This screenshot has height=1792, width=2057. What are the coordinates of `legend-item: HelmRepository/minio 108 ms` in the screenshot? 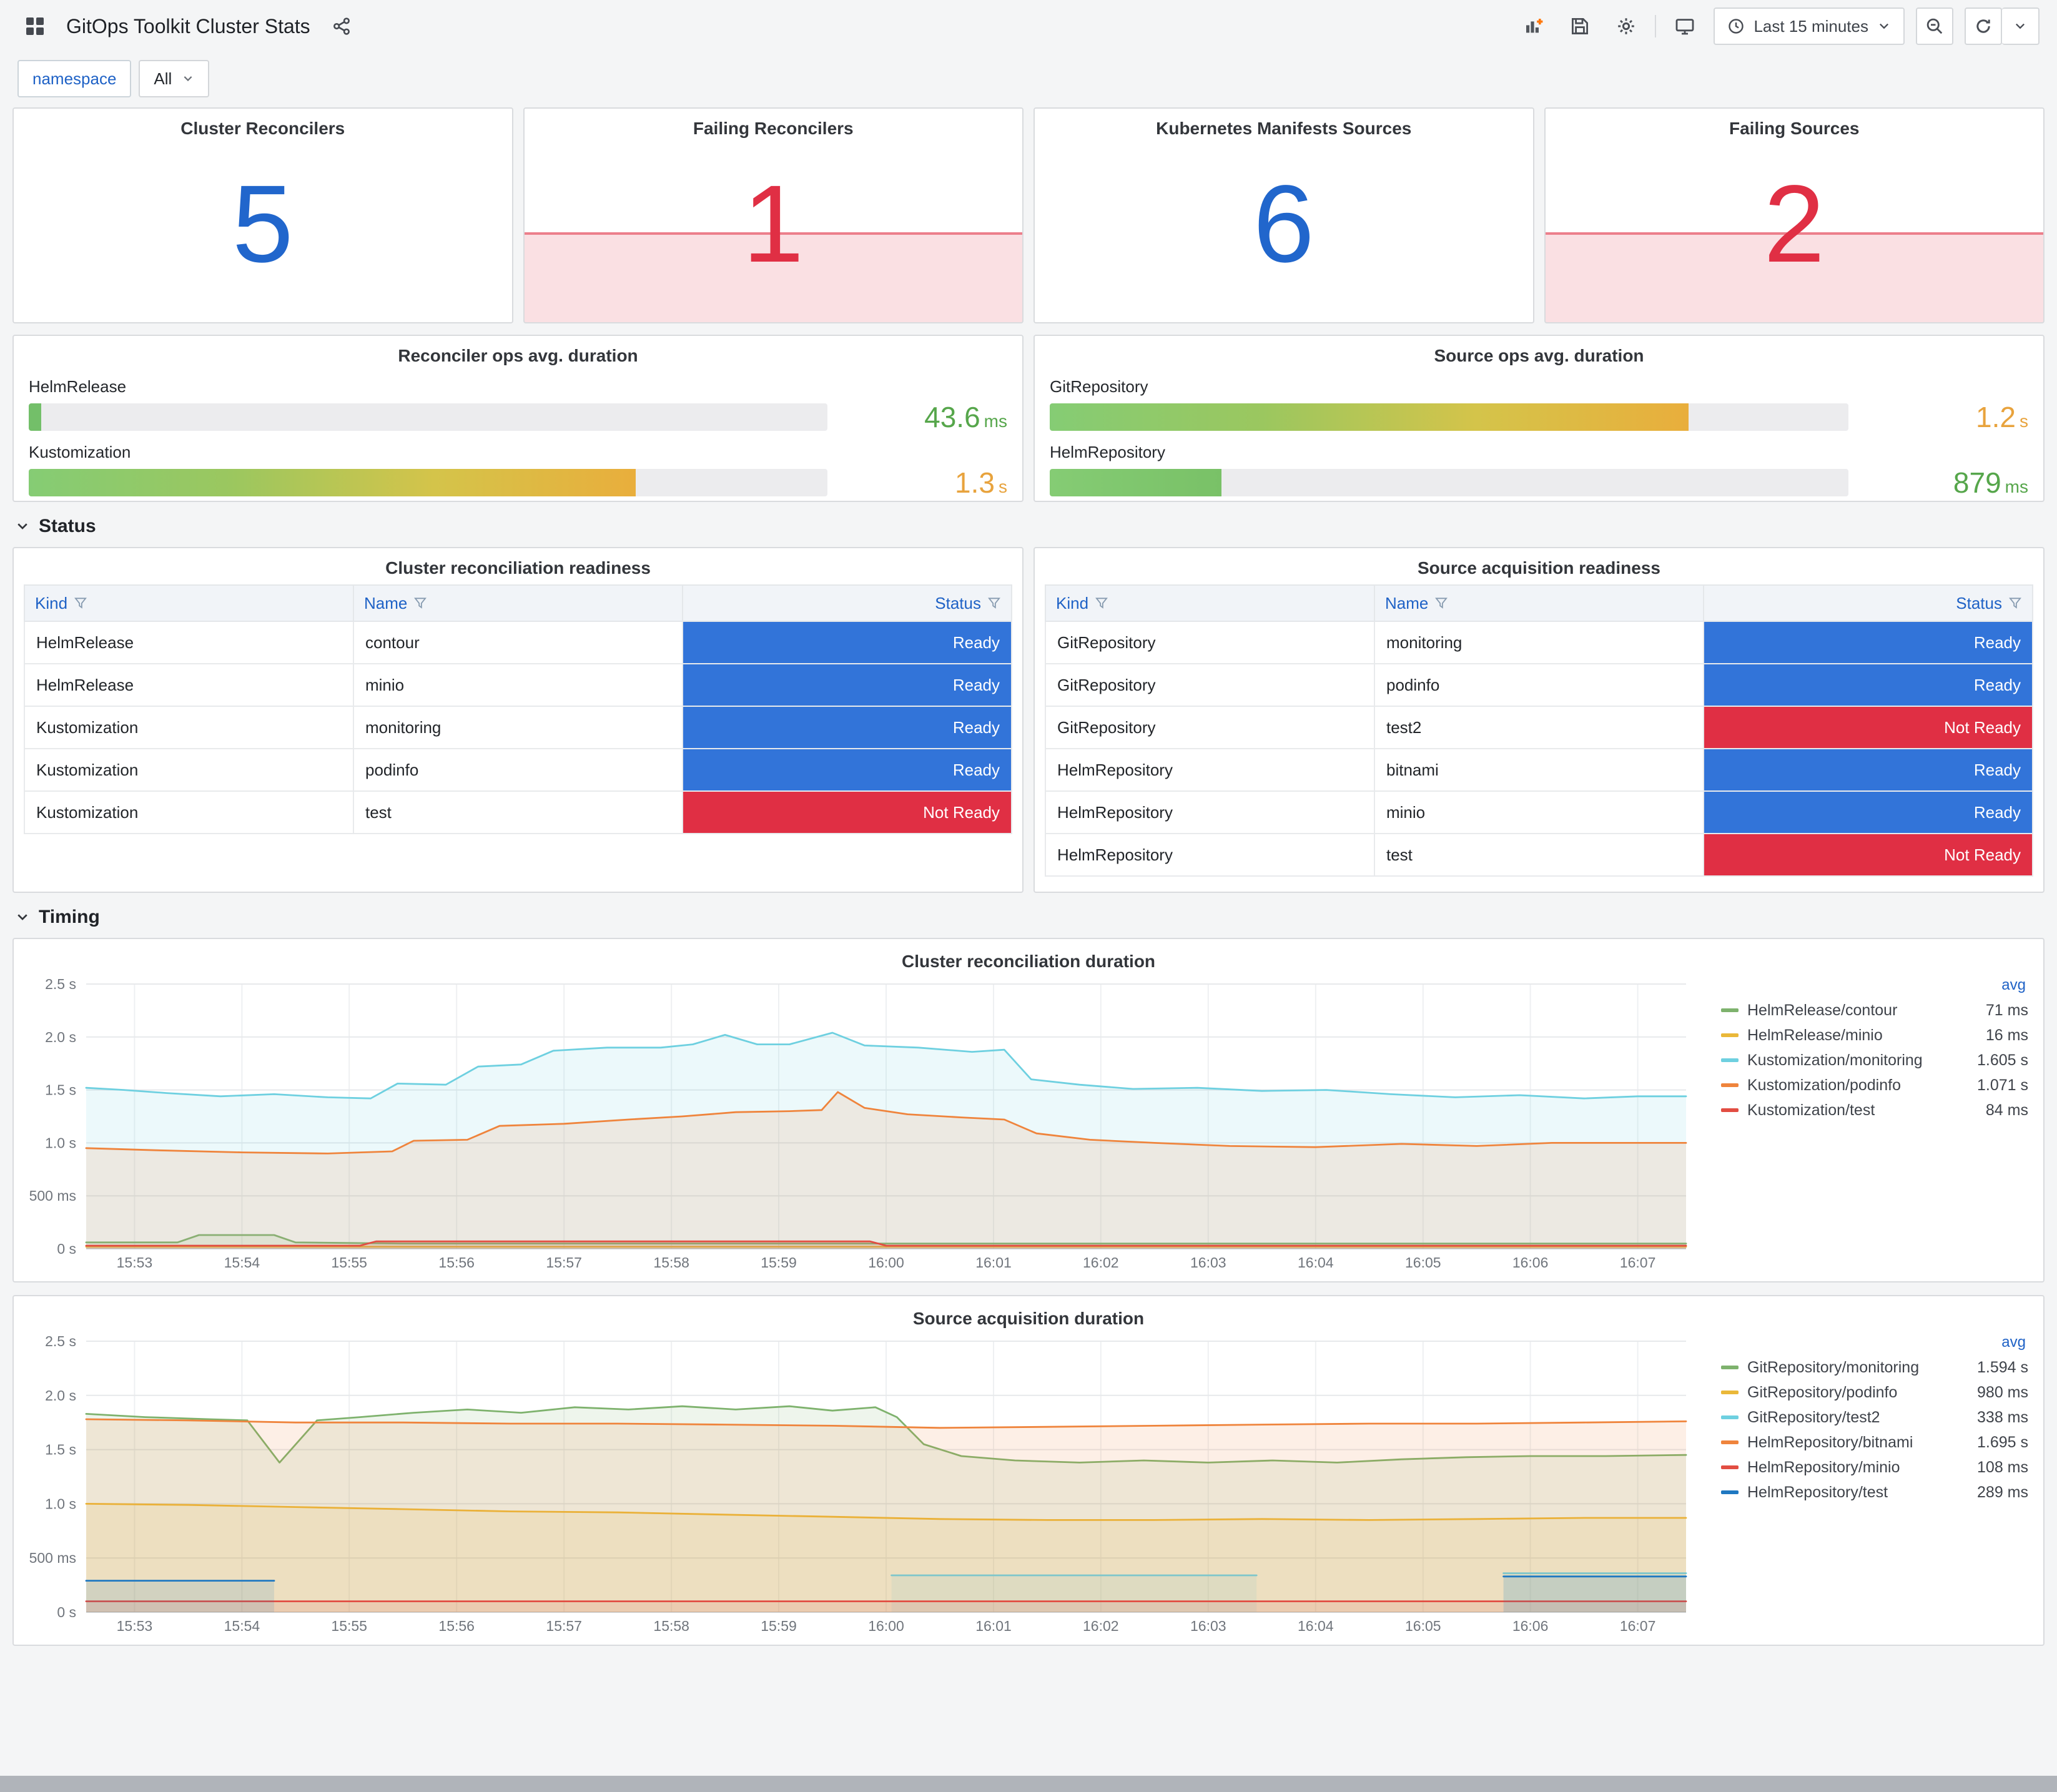 It's located at (1874, 1467).